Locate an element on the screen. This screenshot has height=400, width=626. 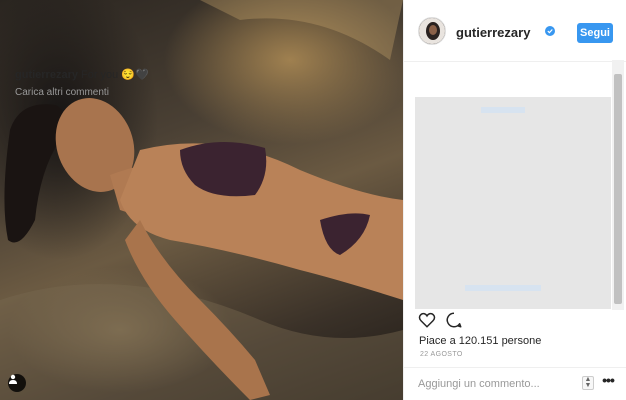
resize-stepper: ▲ ▼ is located at coordinates (588, 383).